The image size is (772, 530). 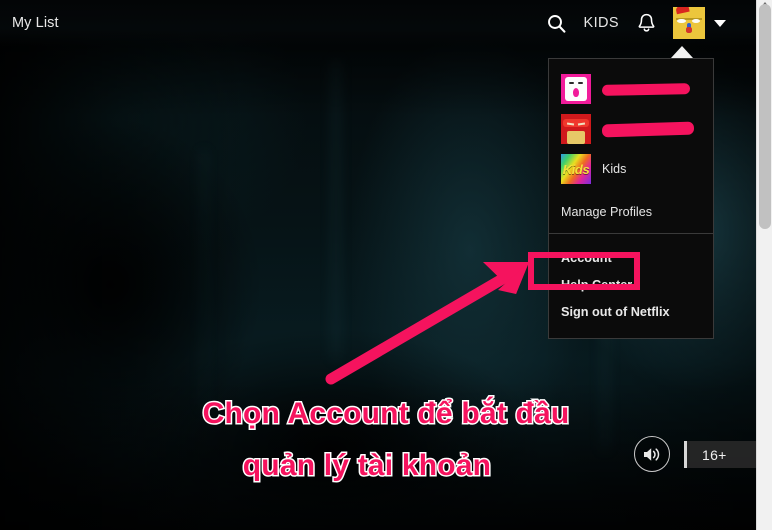 What do you see at coordinates (714, 454) in the screenshot?
I see `age-rating-label: 16+` at bounding box center [714, 454].